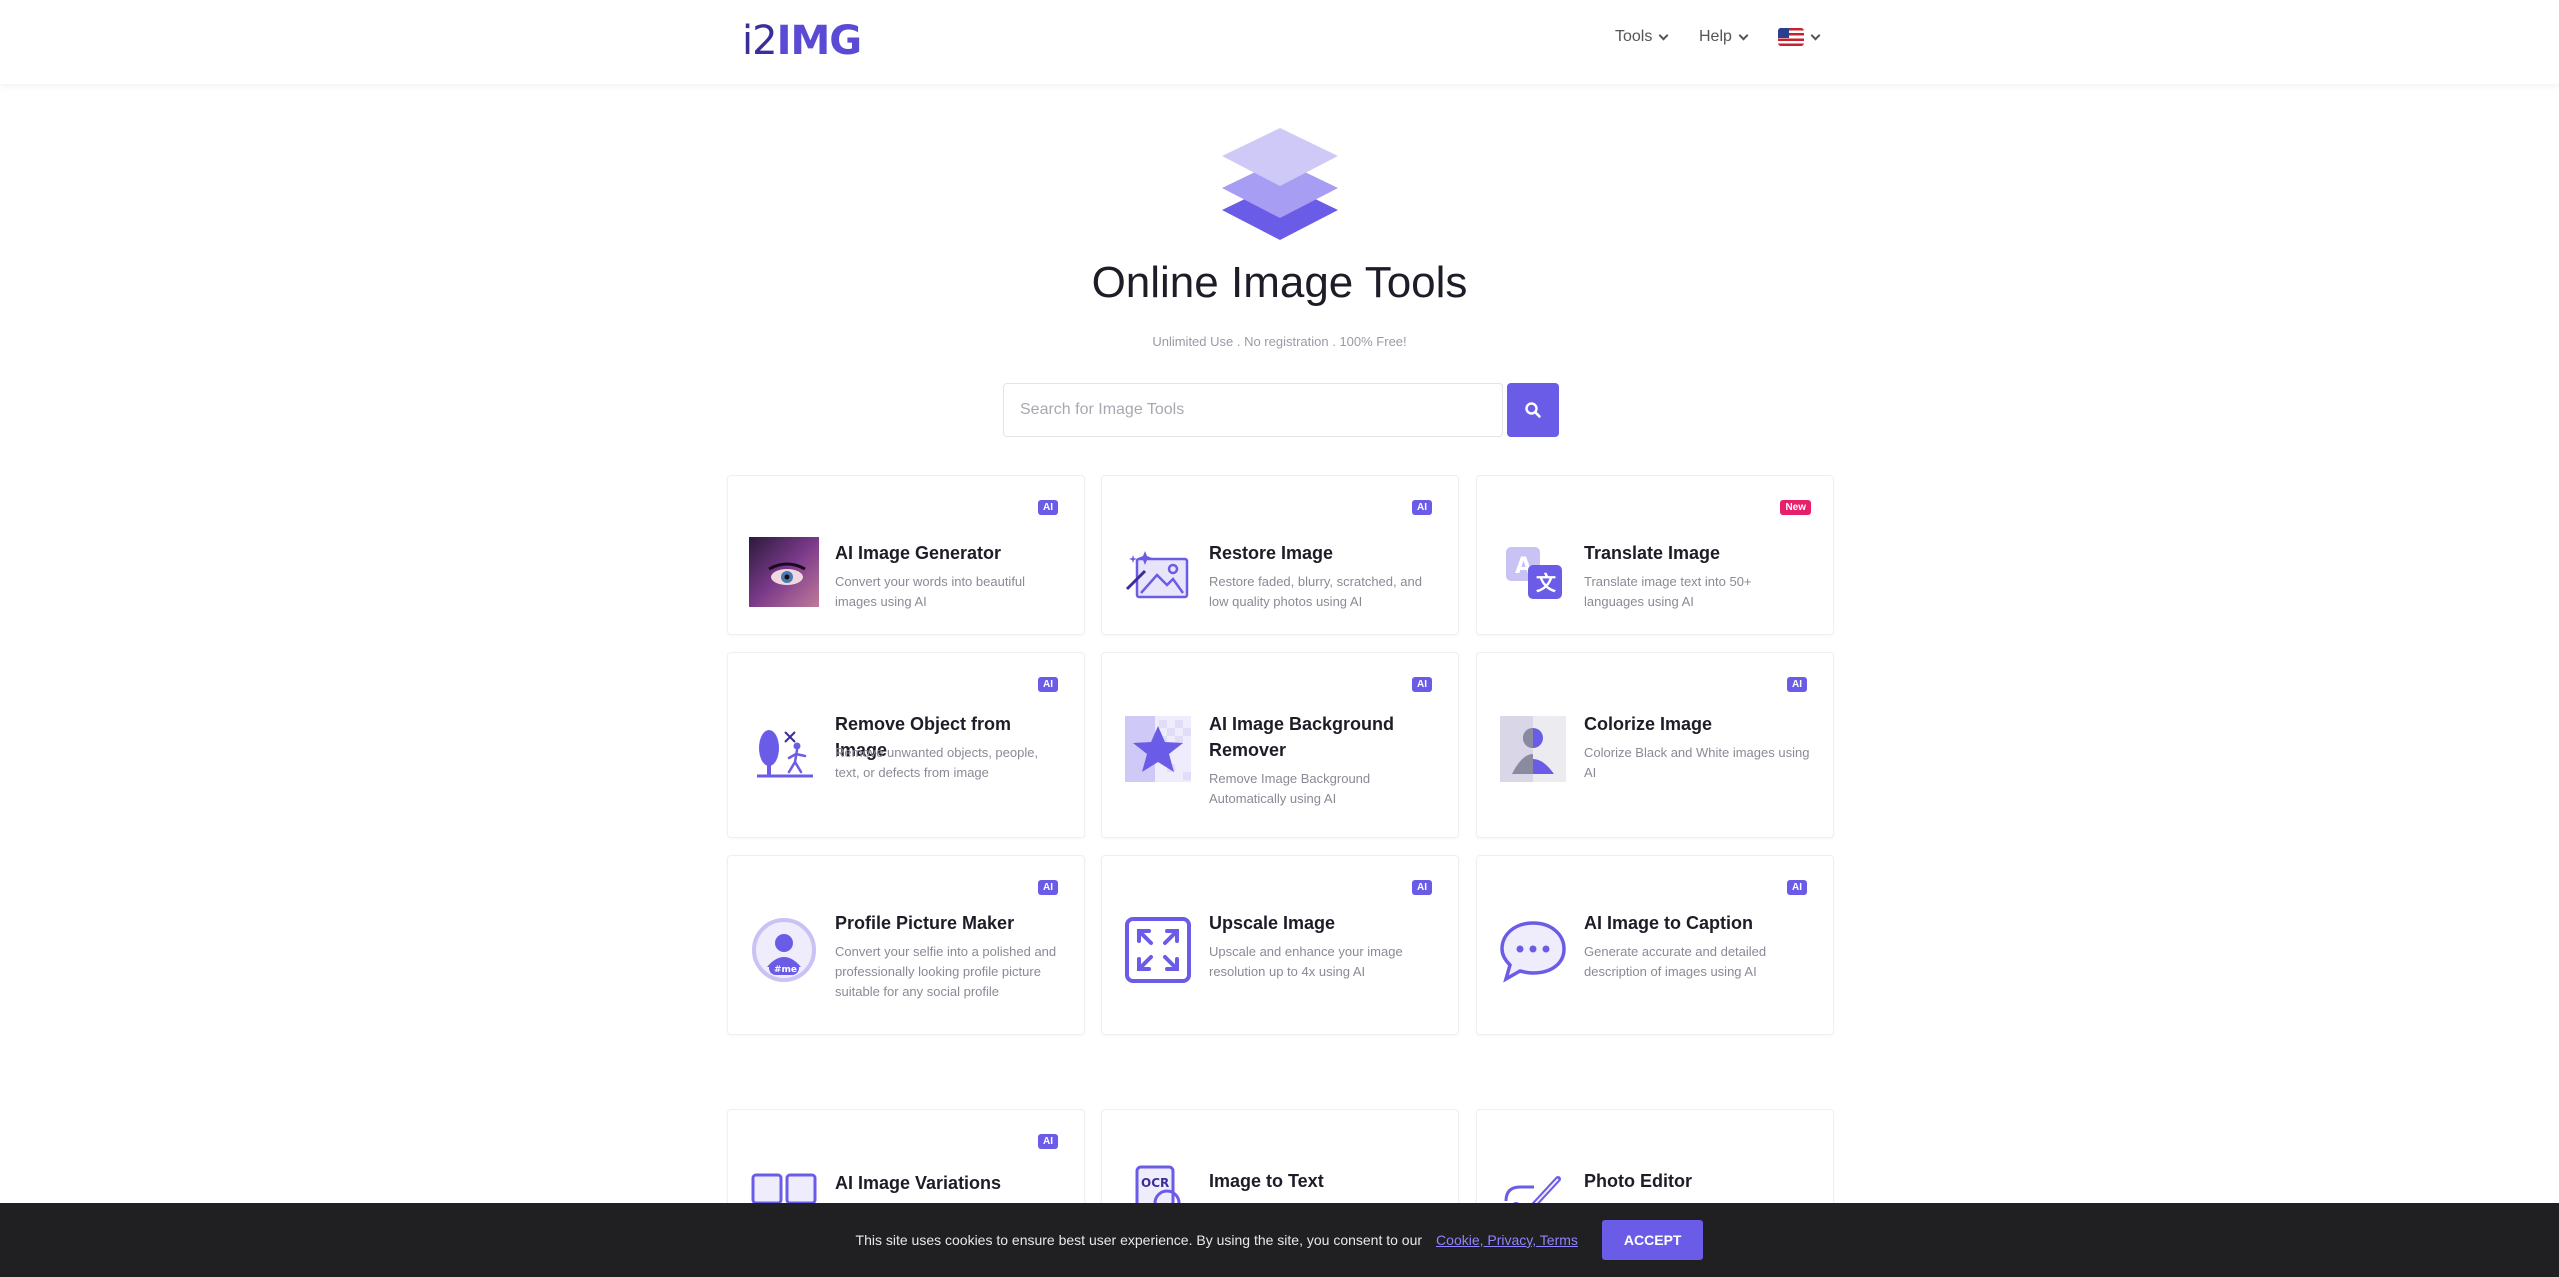 The image size is (2559, 1277). What do you see at coordinates (1546, 583) in the screenshot?
I see `svg-text: 文` at bounding box center [1546, 583].